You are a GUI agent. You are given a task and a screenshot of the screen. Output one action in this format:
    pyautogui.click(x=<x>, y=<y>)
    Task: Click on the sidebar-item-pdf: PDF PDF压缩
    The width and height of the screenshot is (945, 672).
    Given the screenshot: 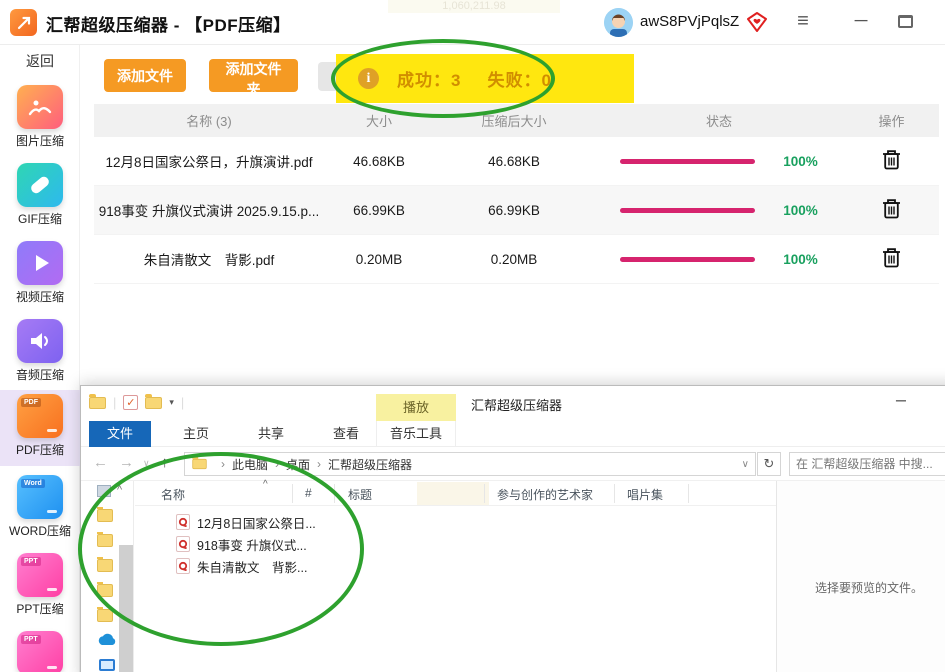 What is the action you would take?
    pyautogui.click(x=40, y=428)
    